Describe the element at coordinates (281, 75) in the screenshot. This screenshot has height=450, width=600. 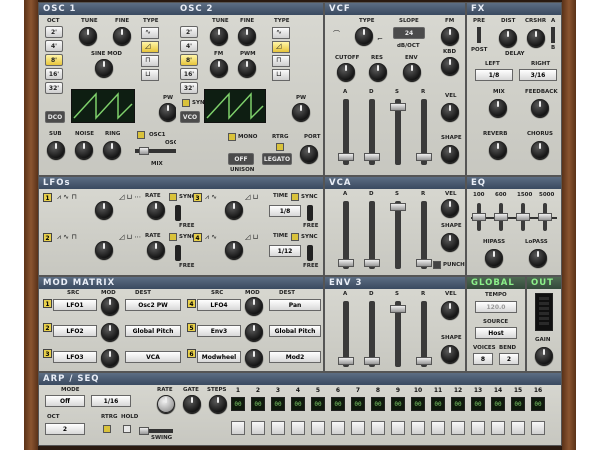
I see `osc2-wave-pulse: ⊔` at that location.